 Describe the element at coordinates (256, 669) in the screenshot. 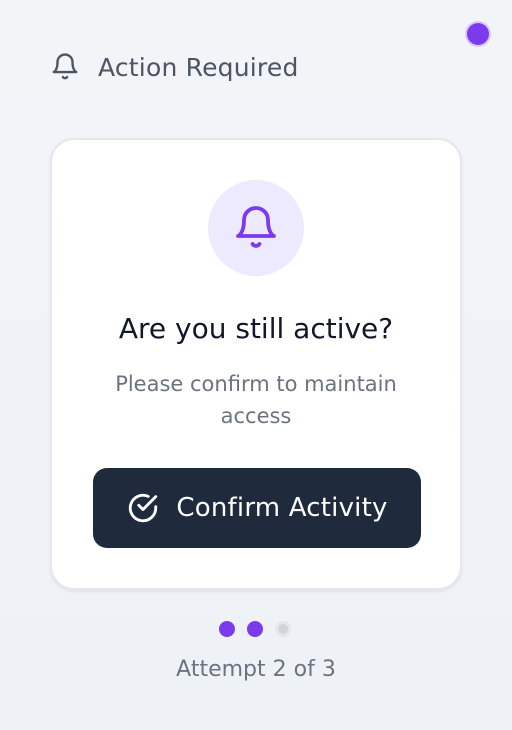

I see `attempt-counter: Attempt 2 of 3` at that location.